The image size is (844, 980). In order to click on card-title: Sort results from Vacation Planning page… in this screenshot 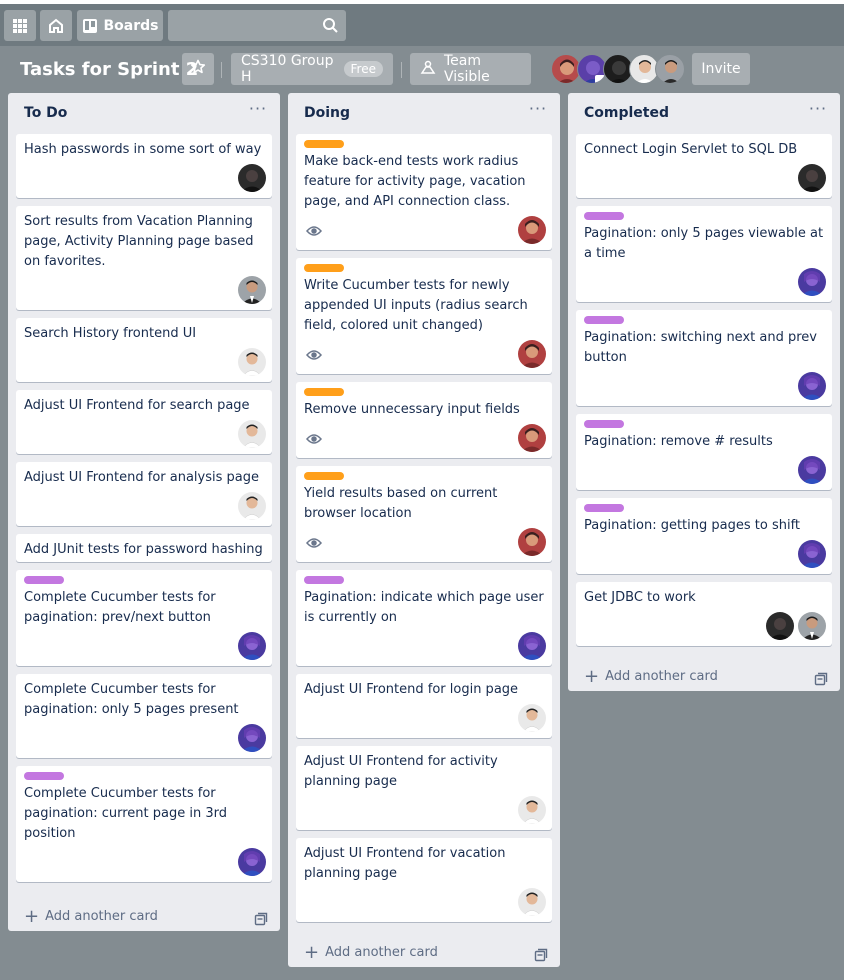, I will do `click(139, 241)`.